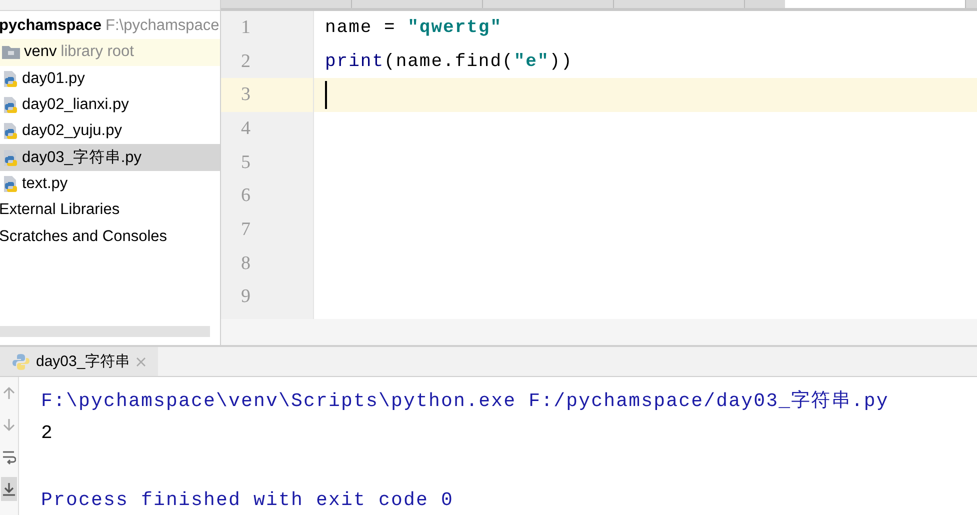  I want to click on console-line: Process finished with exit code 0, so click(247, 500).